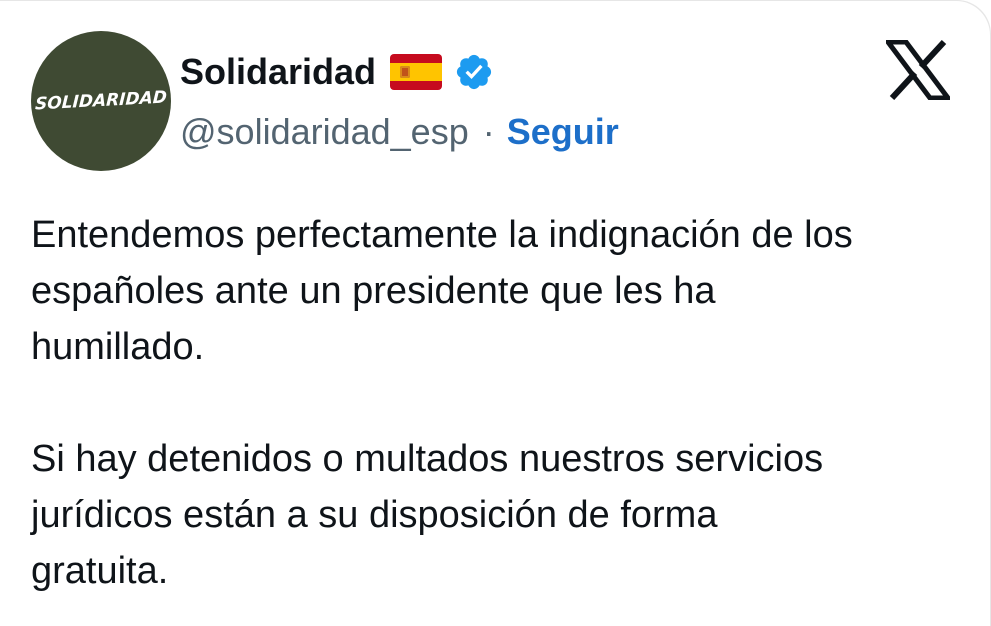 This screenshot has height=626, width=991. I want to click on follow-button: Seguir, so click(563, 132).